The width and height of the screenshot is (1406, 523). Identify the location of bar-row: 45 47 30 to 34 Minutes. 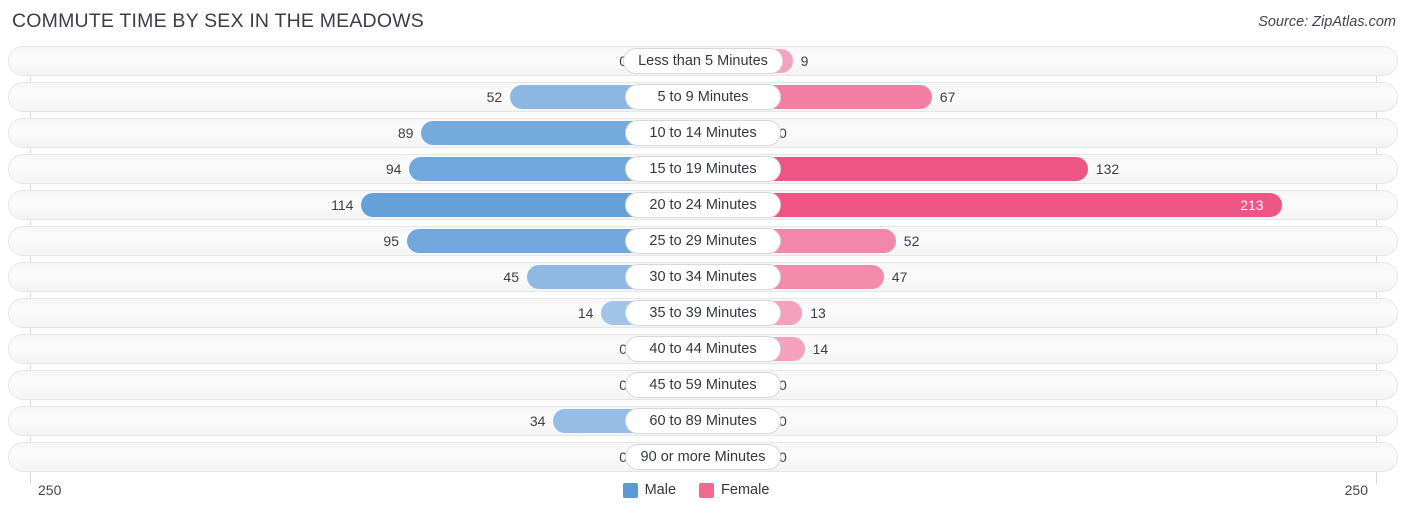
(703, 277).